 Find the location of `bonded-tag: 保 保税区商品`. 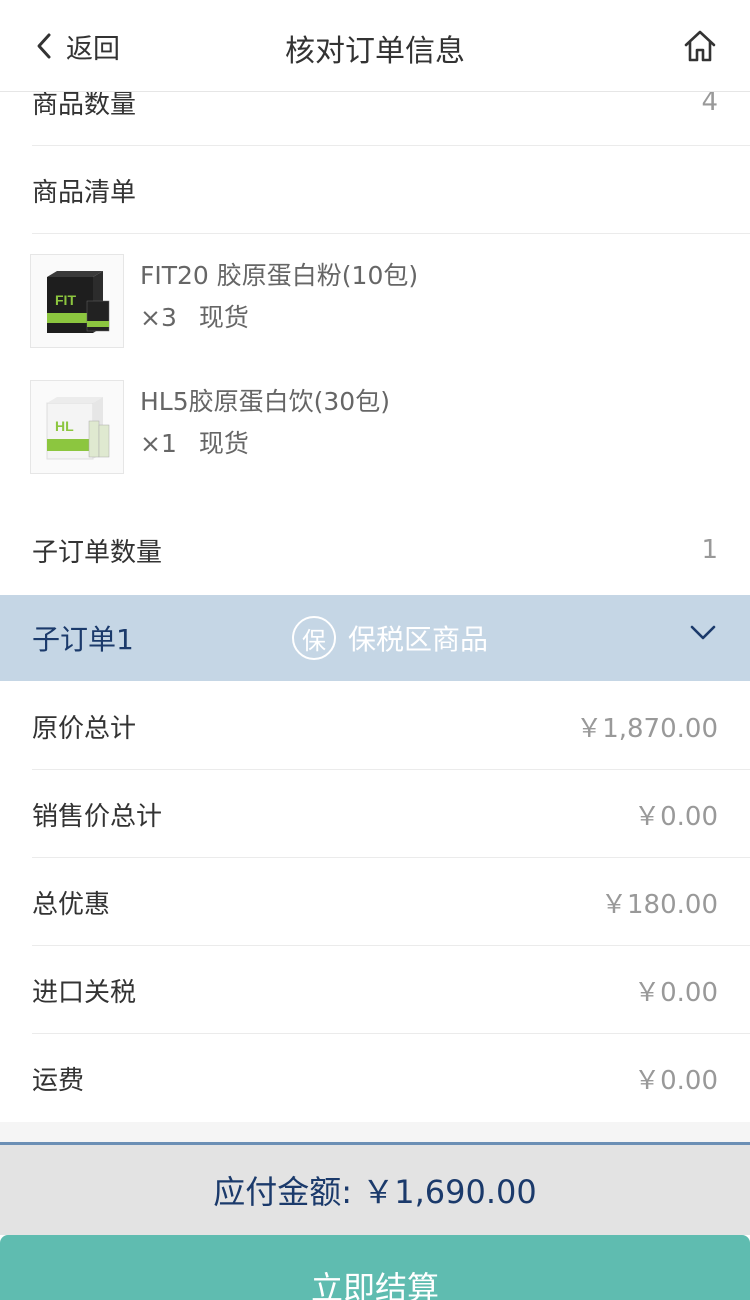

bonded-tag: 保 保税区商品 is located at coordinates (390, 638).